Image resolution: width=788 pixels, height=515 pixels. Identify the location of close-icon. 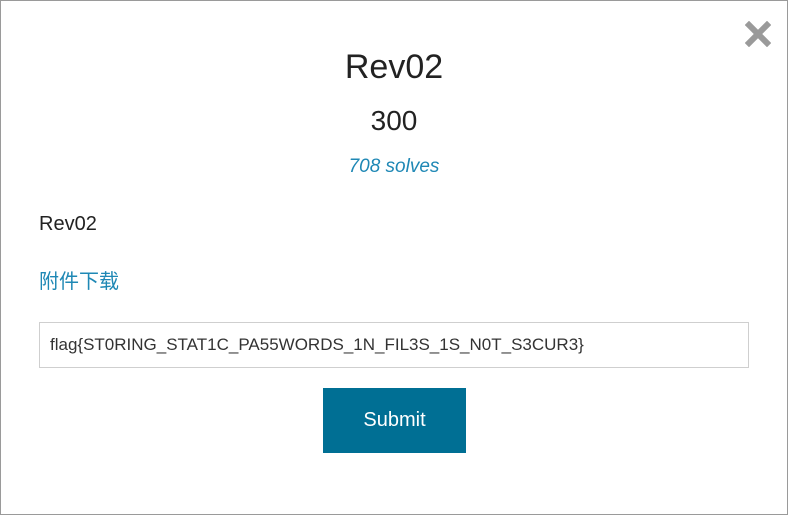
(758, 34).